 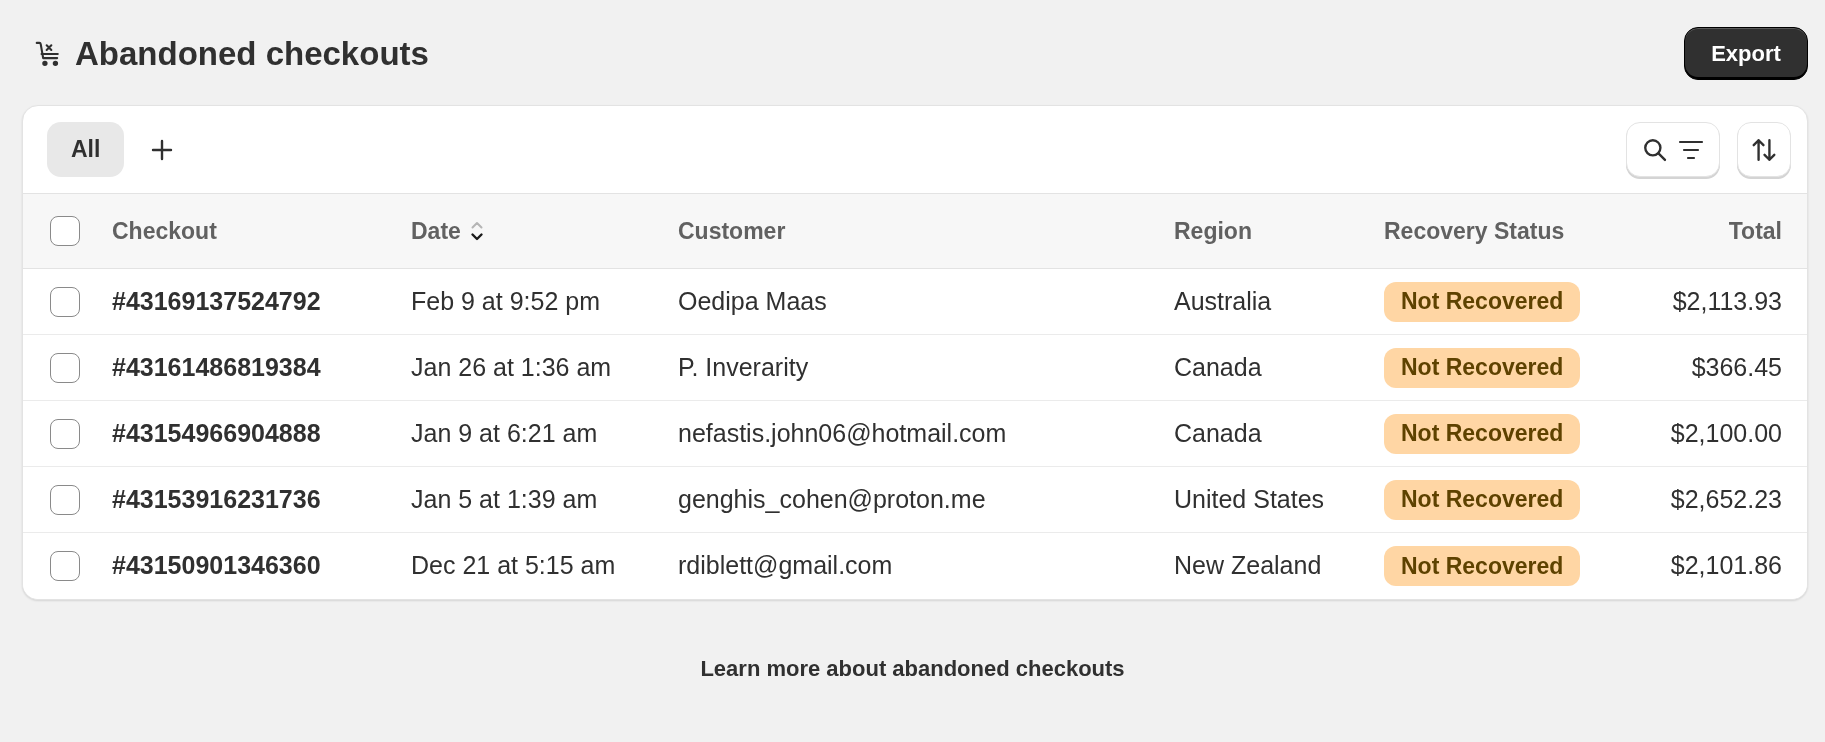 I want to click on checkout-number: #43169137524792, so click(x=216, y=301).